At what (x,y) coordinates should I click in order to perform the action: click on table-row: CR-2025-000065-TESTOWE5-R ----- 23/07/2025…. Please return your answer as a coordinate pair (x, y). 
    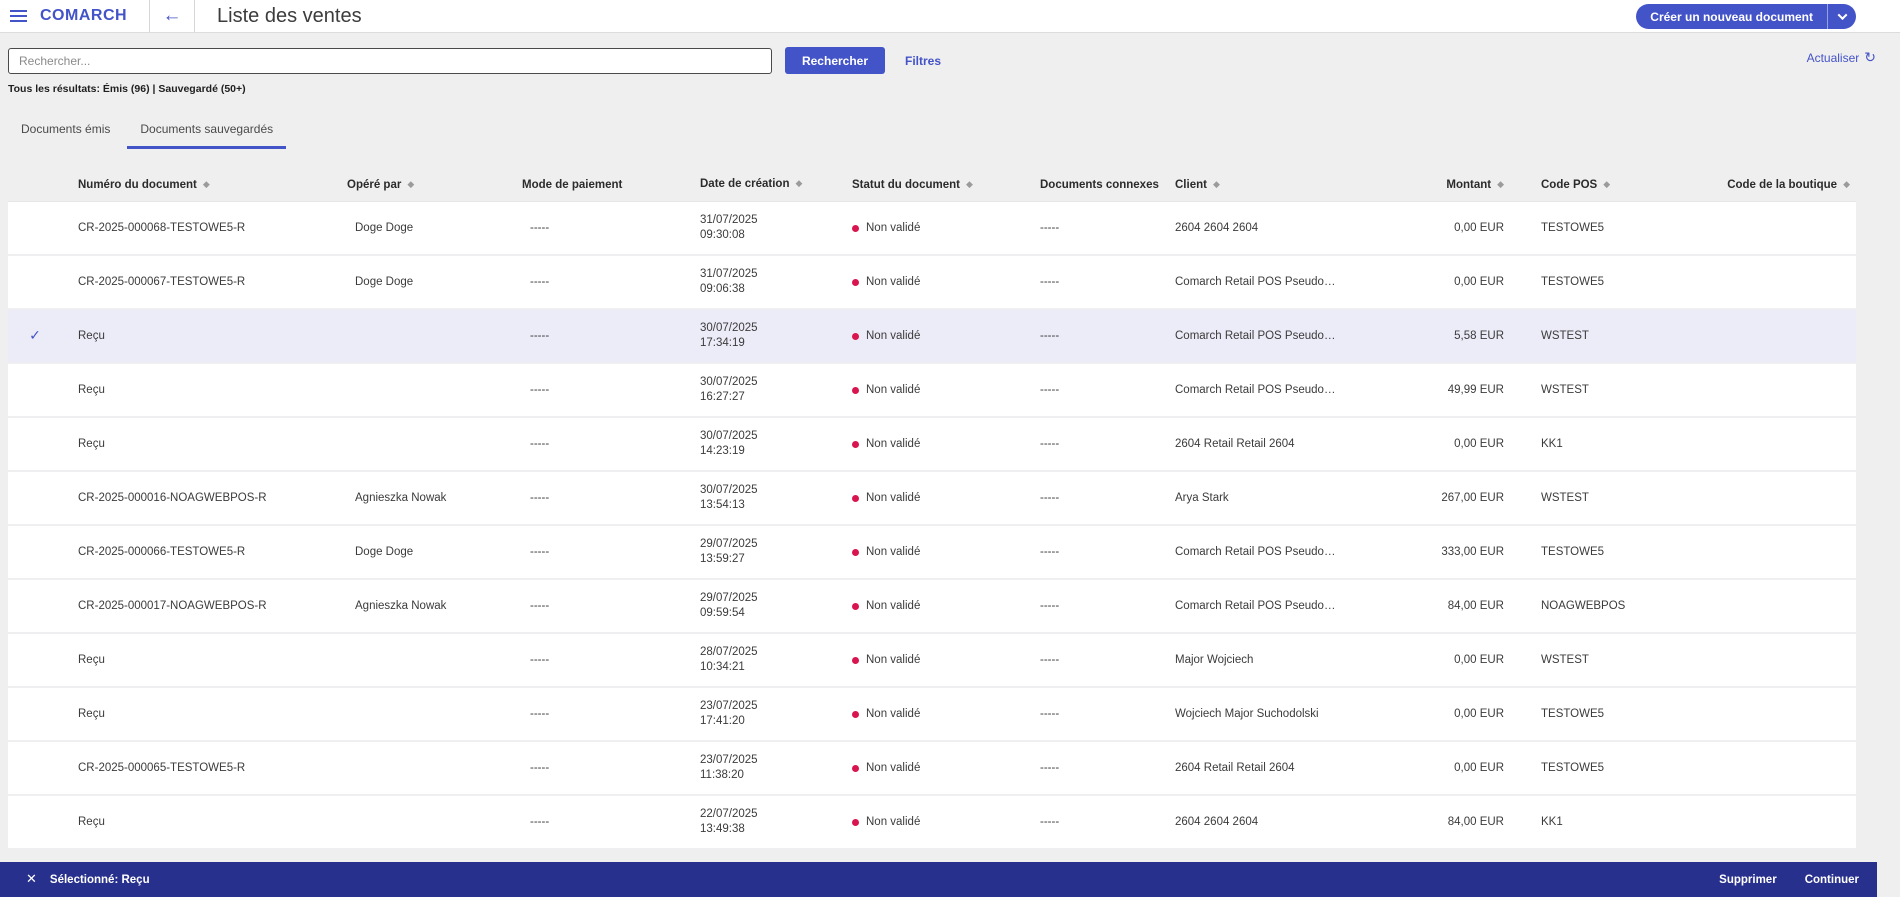
    Looking at the image, I should click on (932, 769).